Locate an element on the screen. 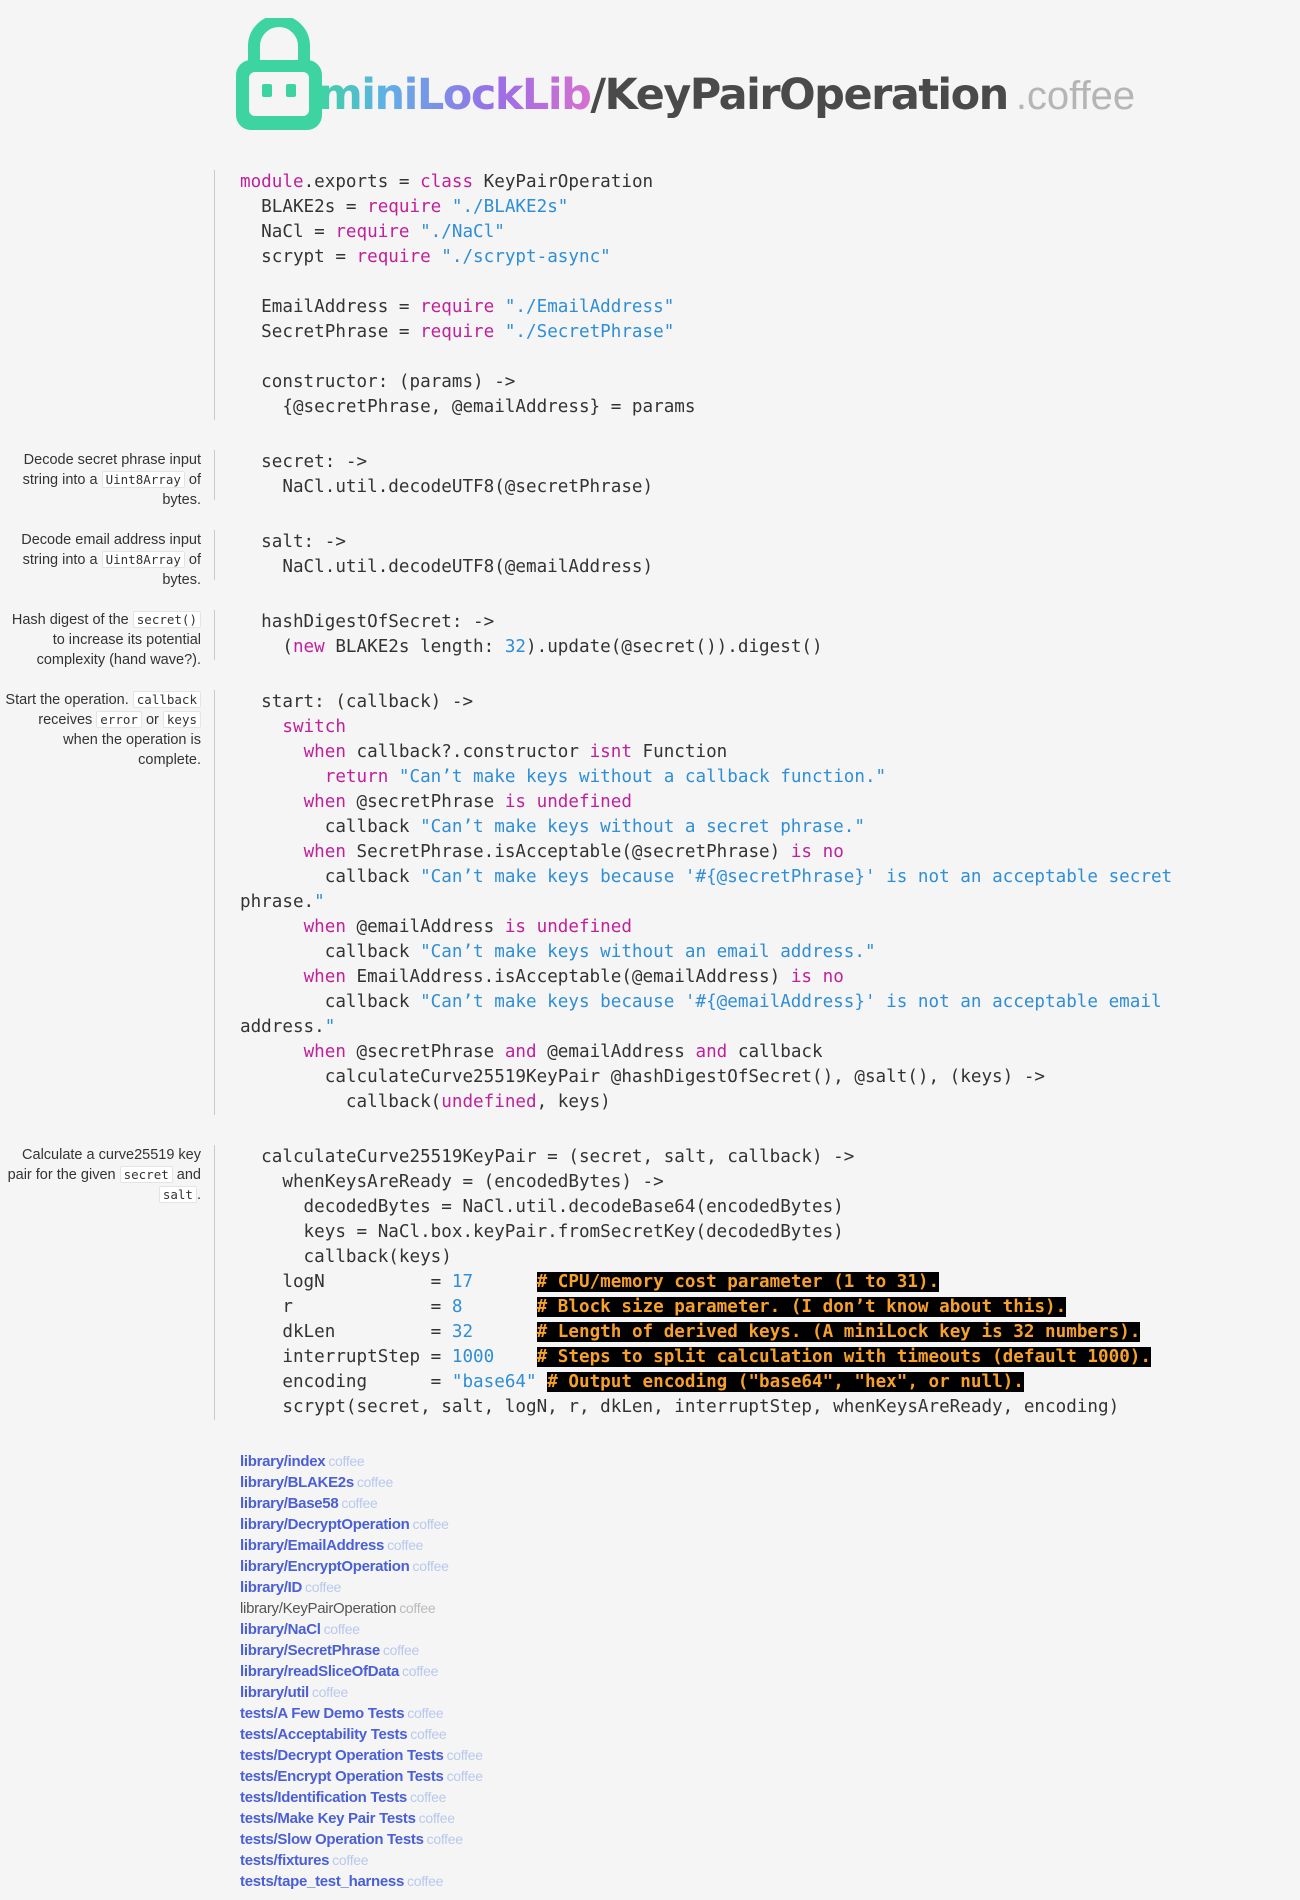 The height and width of the screenshot is (1900, 1300). file-link: tests/A Few Demo Tests coffee is located at coordinates (361, 1713).